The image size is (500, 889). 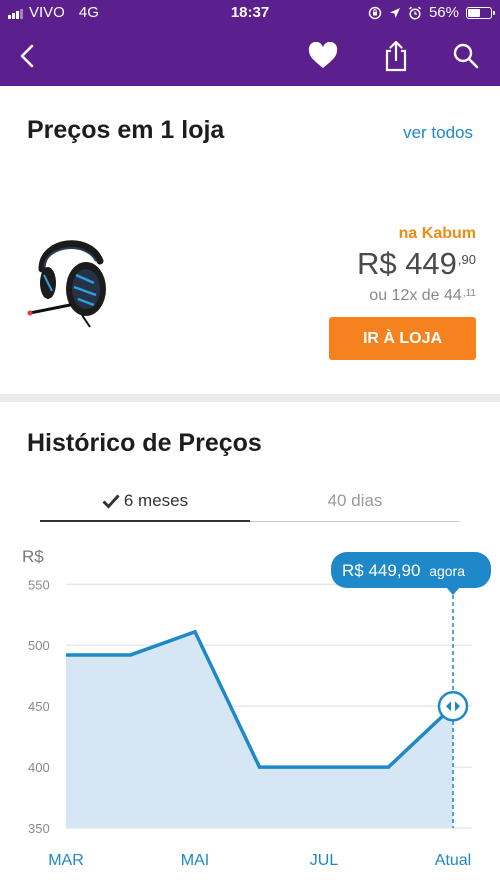 I want to click on current-price-pill-text: R$ 449,90 agora, so click(x=403, y=570).